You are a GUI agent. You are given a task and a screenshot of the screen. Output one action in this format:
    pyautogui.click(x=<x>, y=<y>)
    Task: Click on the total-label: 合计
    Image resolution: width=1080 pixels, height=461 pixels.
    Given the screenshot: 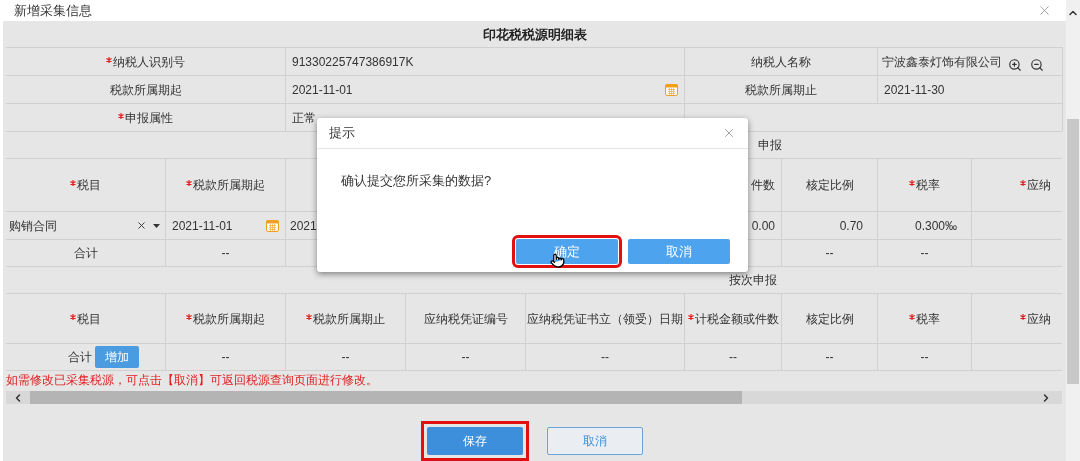 What is the action you would take?
    pyautogui.click(x=80, y=357)
    